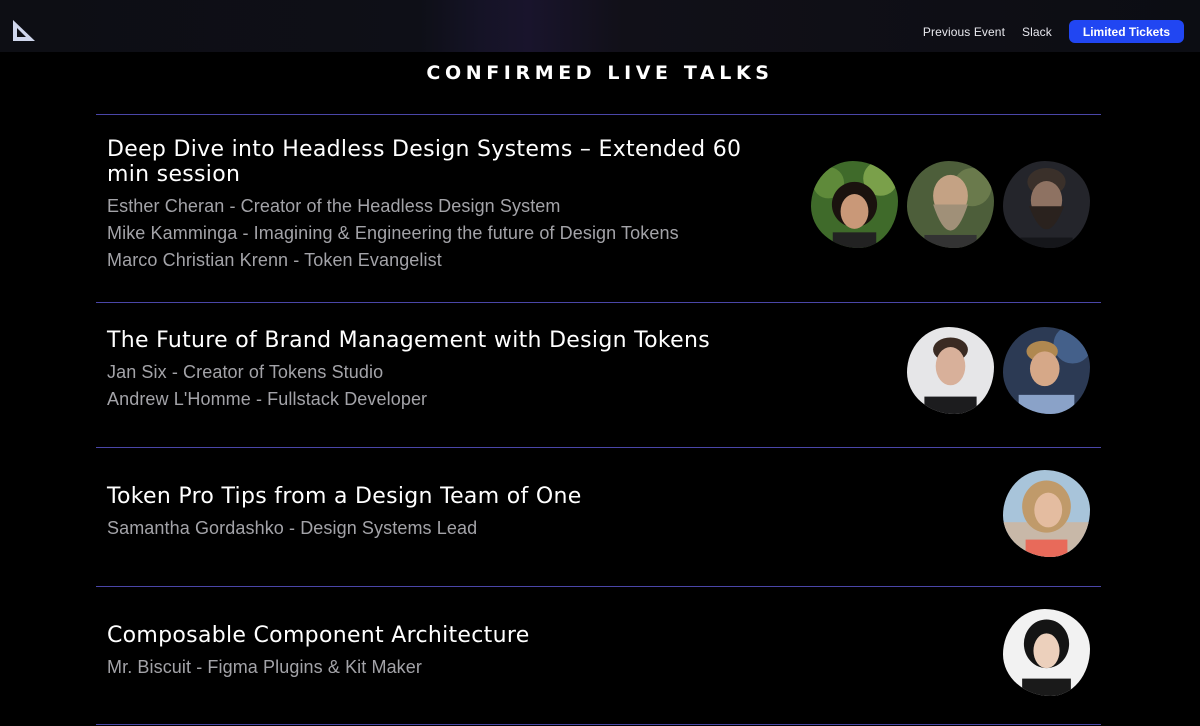 This screenshot has height=726, width=1200. Describe the element at coordinates (1126, 31) in the screenshot. I see `limited-tickets-button: Limited Tickets` at that location.